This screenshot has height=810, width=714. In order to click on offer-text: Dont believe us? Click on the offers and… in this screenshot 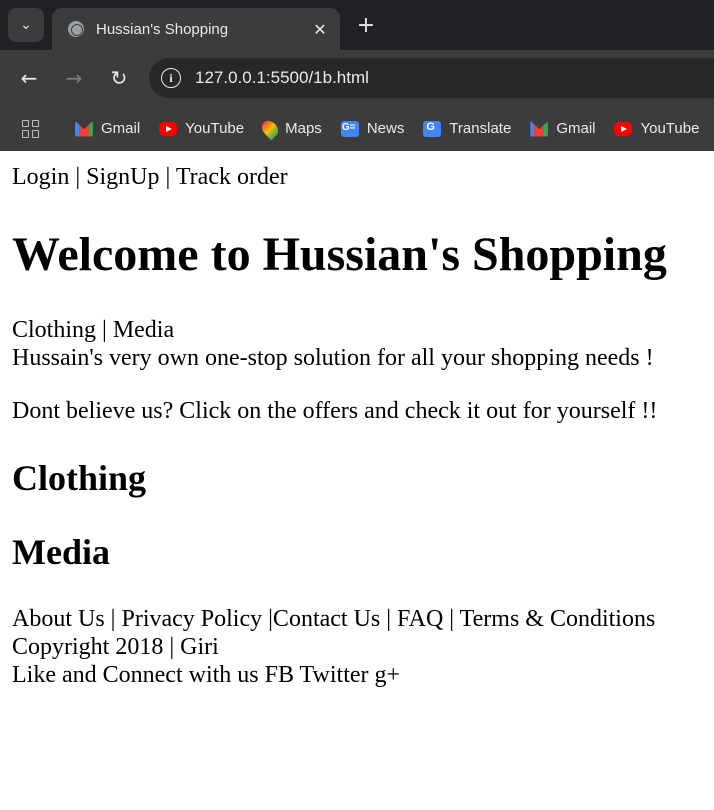, I will do `click(335, 411)`.